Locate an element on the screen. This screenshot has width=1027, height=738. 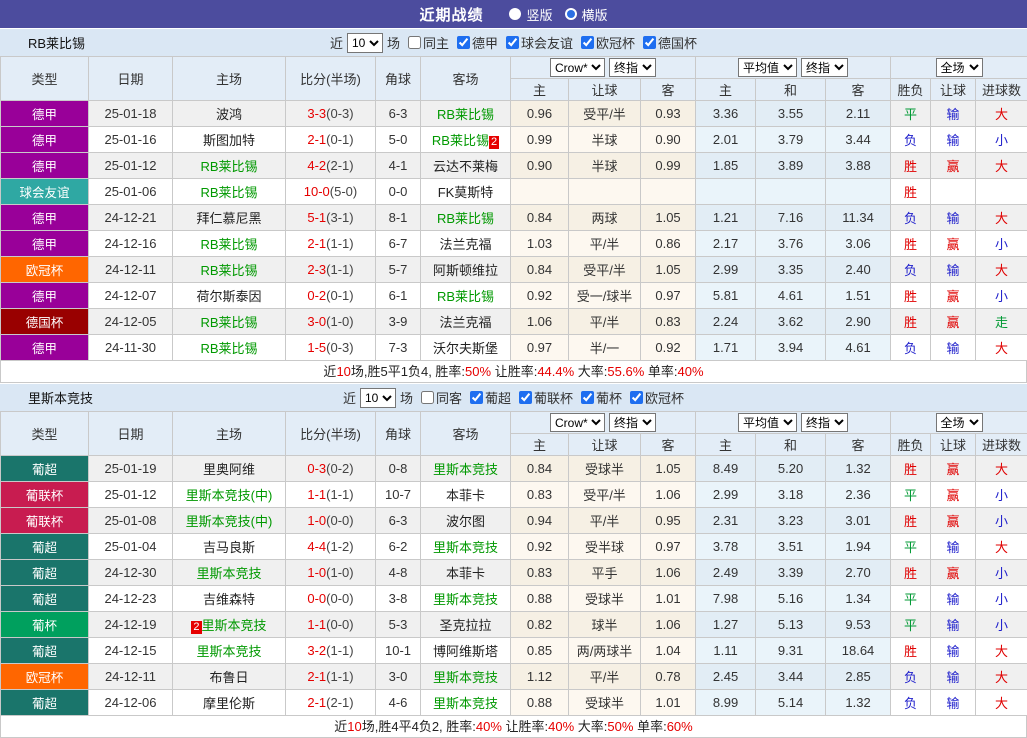
handicap-line: 平/半 is located at coordinates (605, 322).